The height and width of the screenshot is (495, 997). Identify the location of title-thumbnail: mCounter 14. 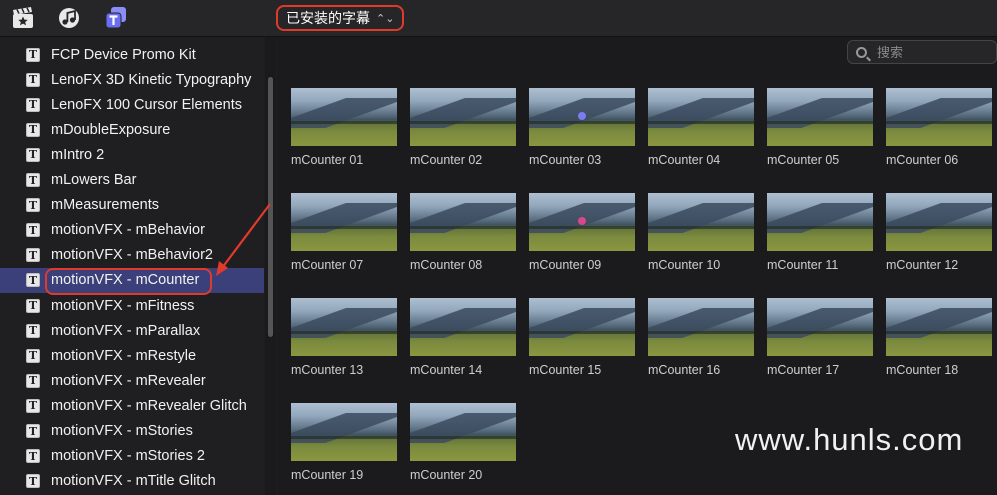
(463, 337).